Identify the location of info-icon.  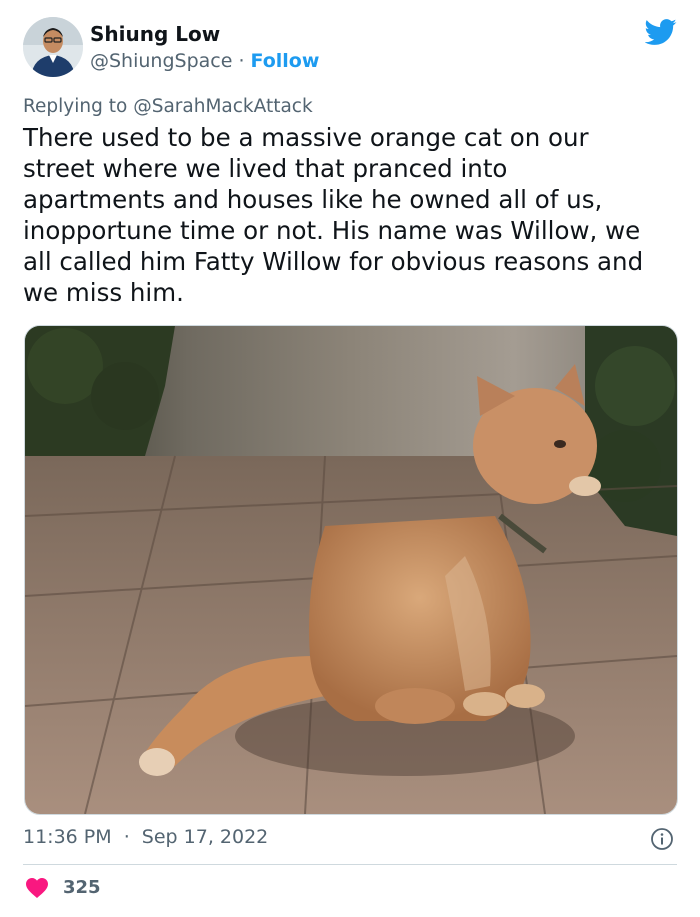
(662, 839).